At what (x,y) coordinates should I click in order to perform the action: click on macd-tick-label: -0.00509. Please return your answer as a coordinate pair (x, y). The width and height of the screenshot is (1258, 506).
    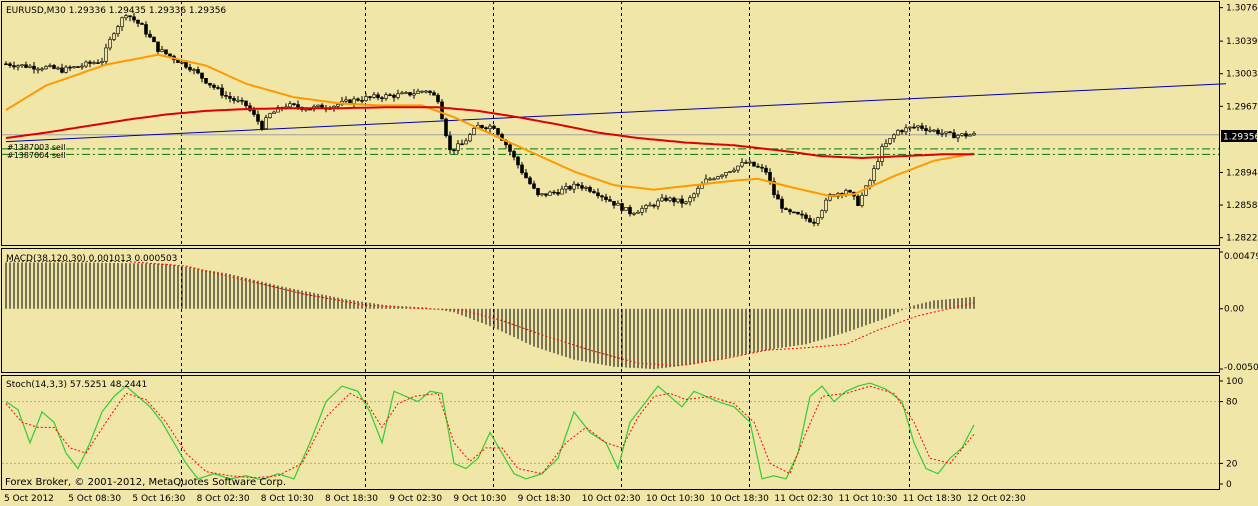
    Looking at the image, I should click on (1241, 368).